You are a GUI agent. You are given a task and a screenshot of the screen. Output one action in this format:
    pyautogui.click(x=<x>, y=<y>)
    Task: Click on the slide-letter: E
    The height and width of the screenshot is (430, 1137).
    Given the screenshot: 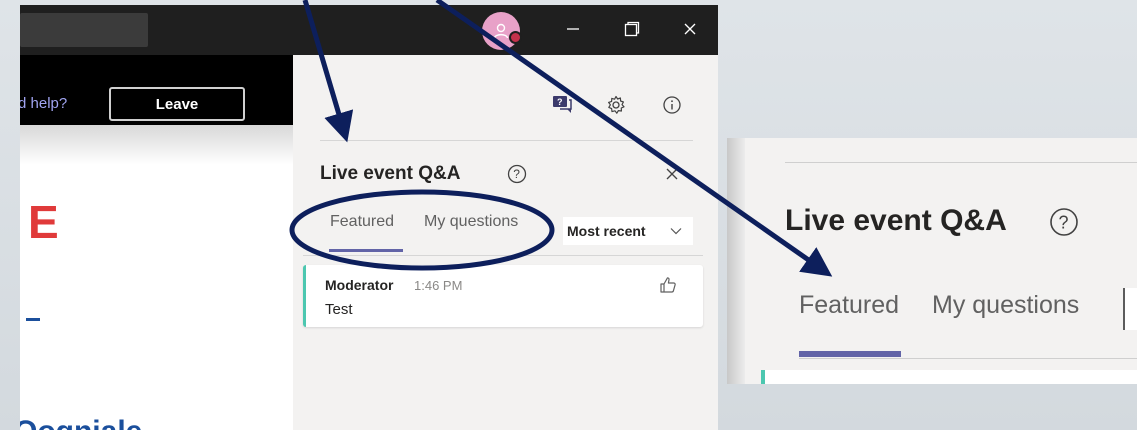 What is the action you would take?
    pyautogui.click(x=43, y=222)
    